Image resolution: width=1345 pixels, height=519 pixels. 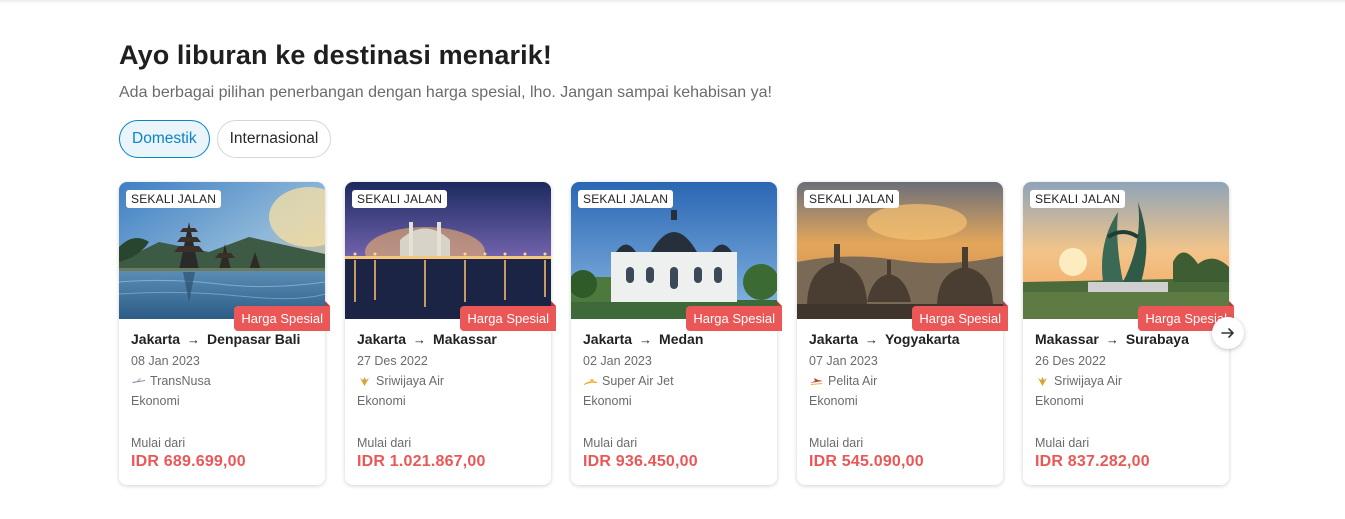 What do you see at coordinates (138, 380) in the screenshot?
I see `transnusa-logo-icon` at bounding box center [138, 380].